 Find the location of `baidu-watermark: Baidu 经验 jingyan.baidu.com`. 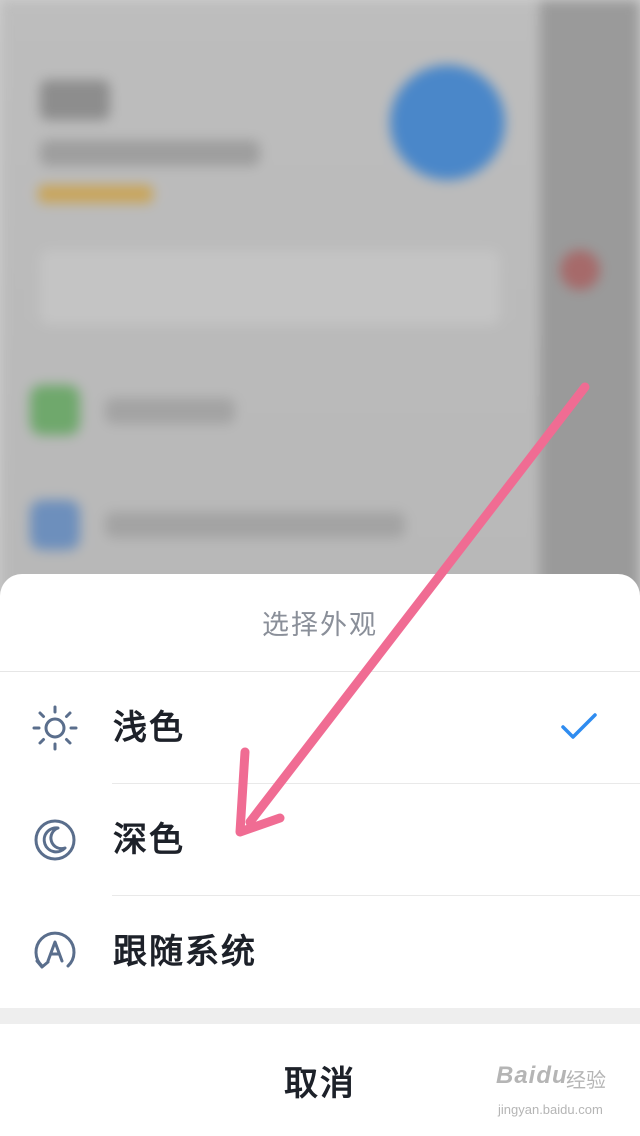

baidu-watermark: Baidu 经验 jingyan.baidu.com is located at coordinates (562, 1093).